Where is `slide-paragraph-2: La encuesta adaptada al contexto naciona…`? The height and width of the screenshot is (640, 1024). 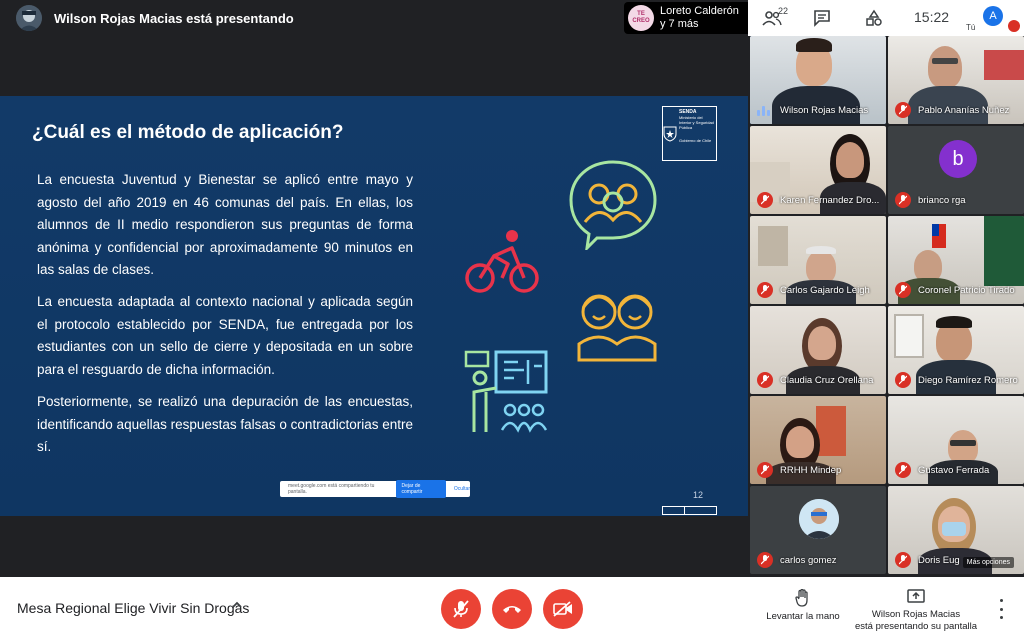
slide-paragraph-2: La encuesta adaptada al contexto naciona… is located at coordinates (225, 335).